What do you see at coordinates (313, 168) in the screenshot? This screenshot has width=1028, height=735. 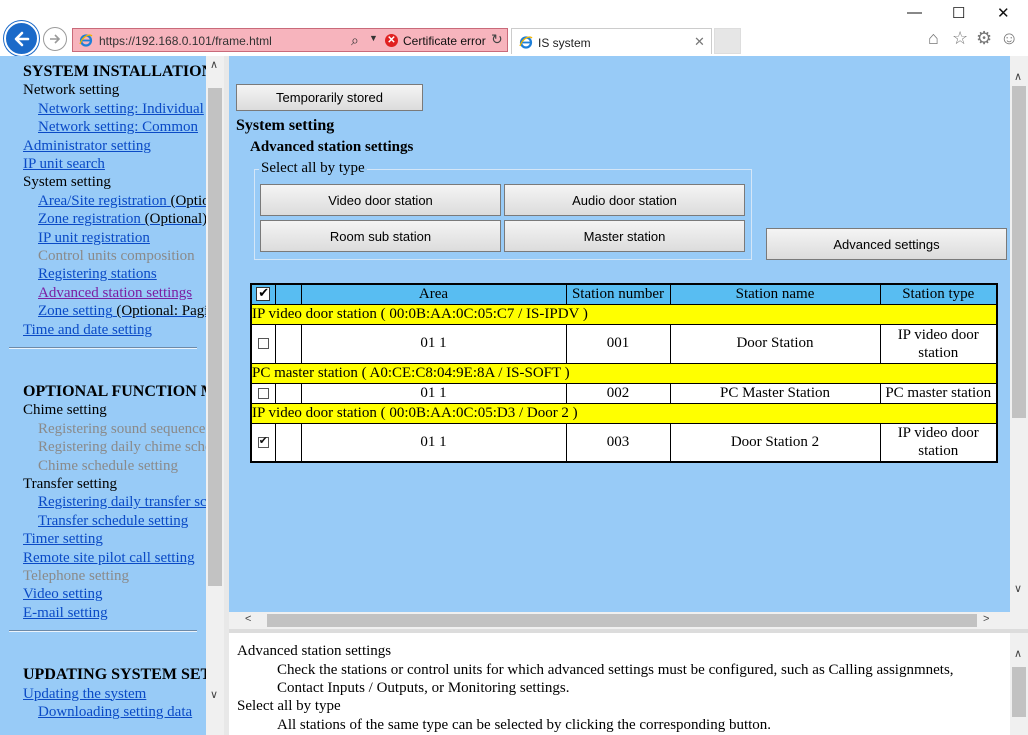 I see `select-all-legend: Select all by type` at bounding box center [313, 168].